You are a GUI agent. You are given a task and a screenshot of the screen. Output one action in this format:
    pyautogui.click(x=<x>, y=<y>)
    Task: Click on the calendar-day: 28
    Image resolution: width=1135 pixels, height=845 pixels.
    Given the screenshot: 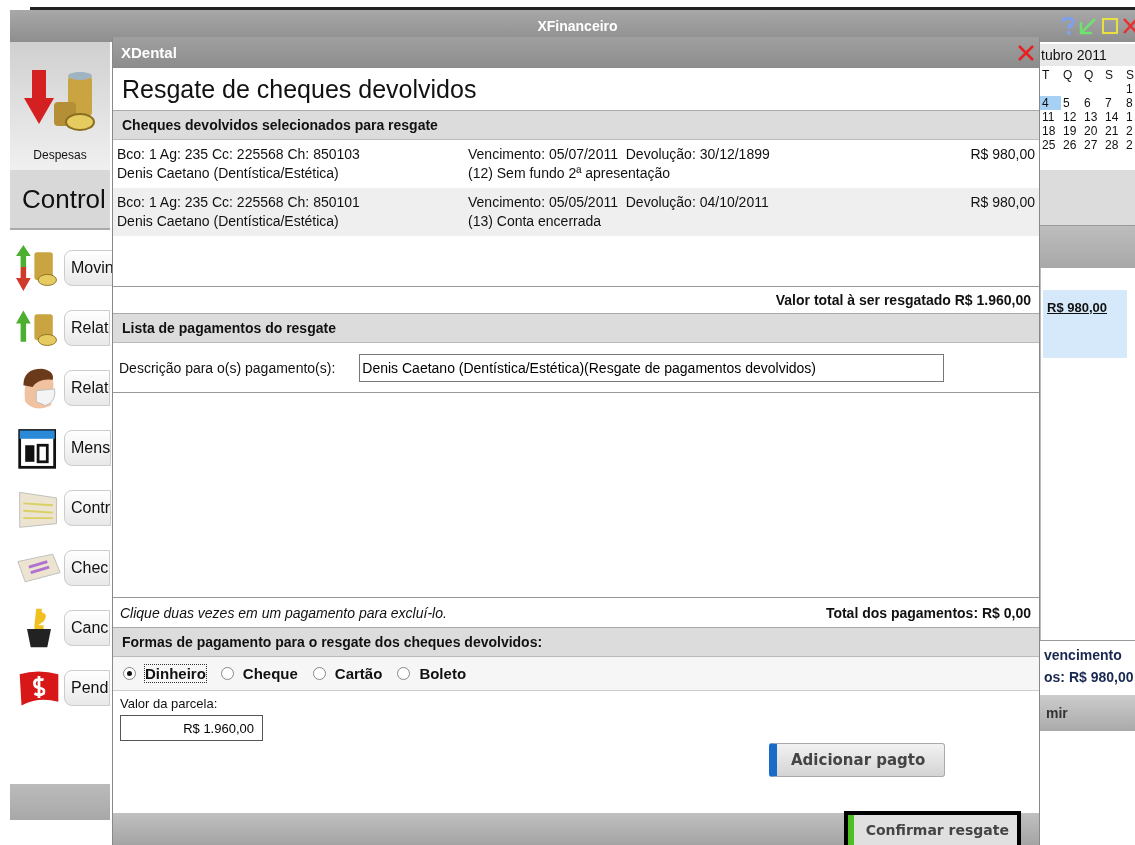 What is the action you would take?
    pyautogui.click(x=1113, y=145)
    